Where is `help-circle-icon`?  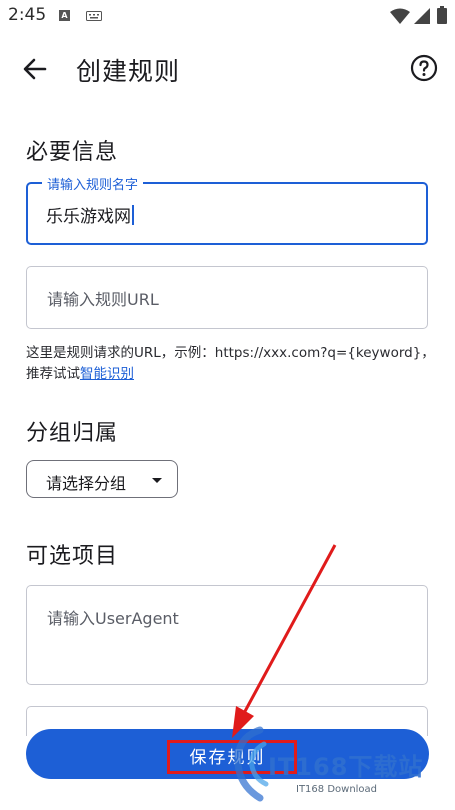
help-circle-icon is located at coordinates (424, 68).